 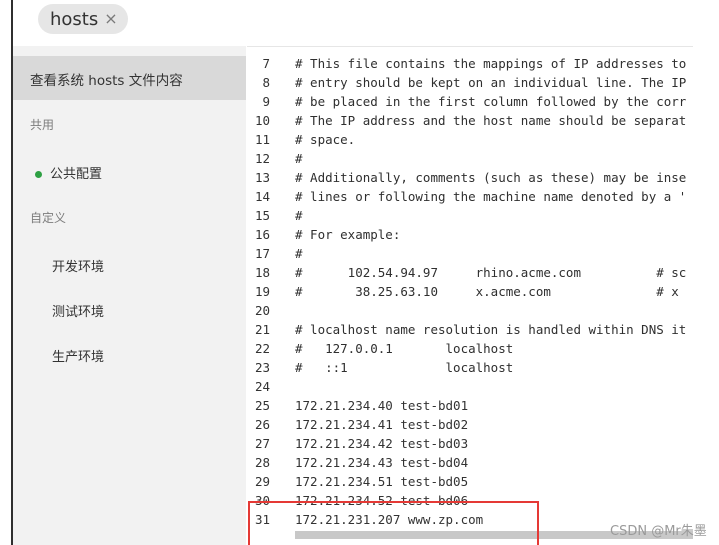 What do you see at coordinates (262, 272) in the screenshot?
I see `line-number: 18` at bounding box center [262, 272].